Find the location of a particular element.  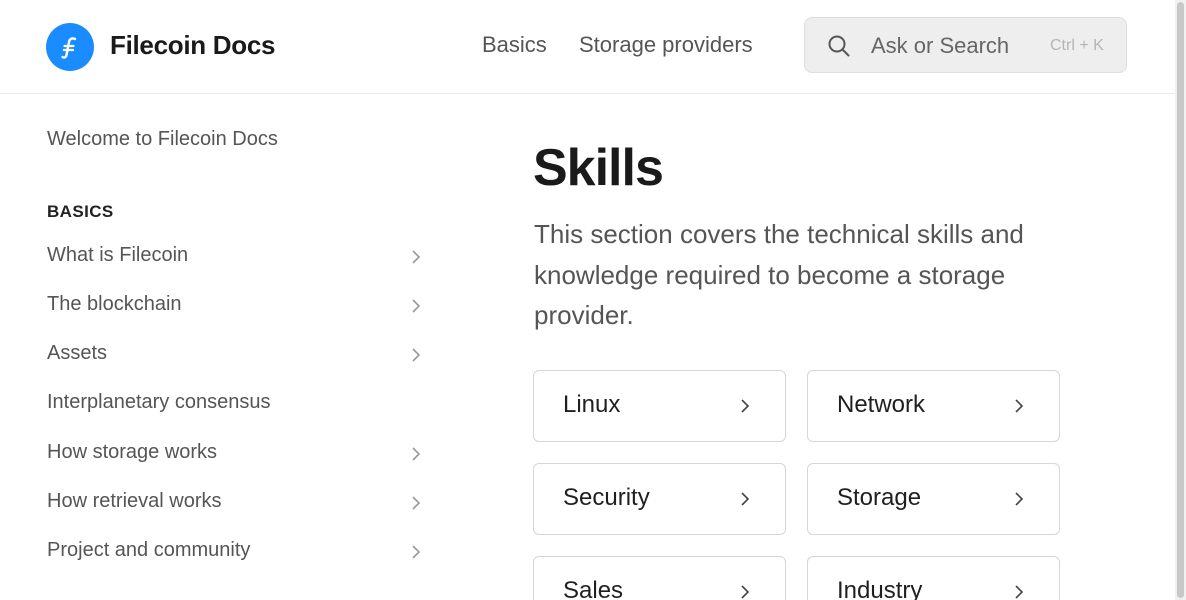

search-icon is located at coordinates (839, 46).